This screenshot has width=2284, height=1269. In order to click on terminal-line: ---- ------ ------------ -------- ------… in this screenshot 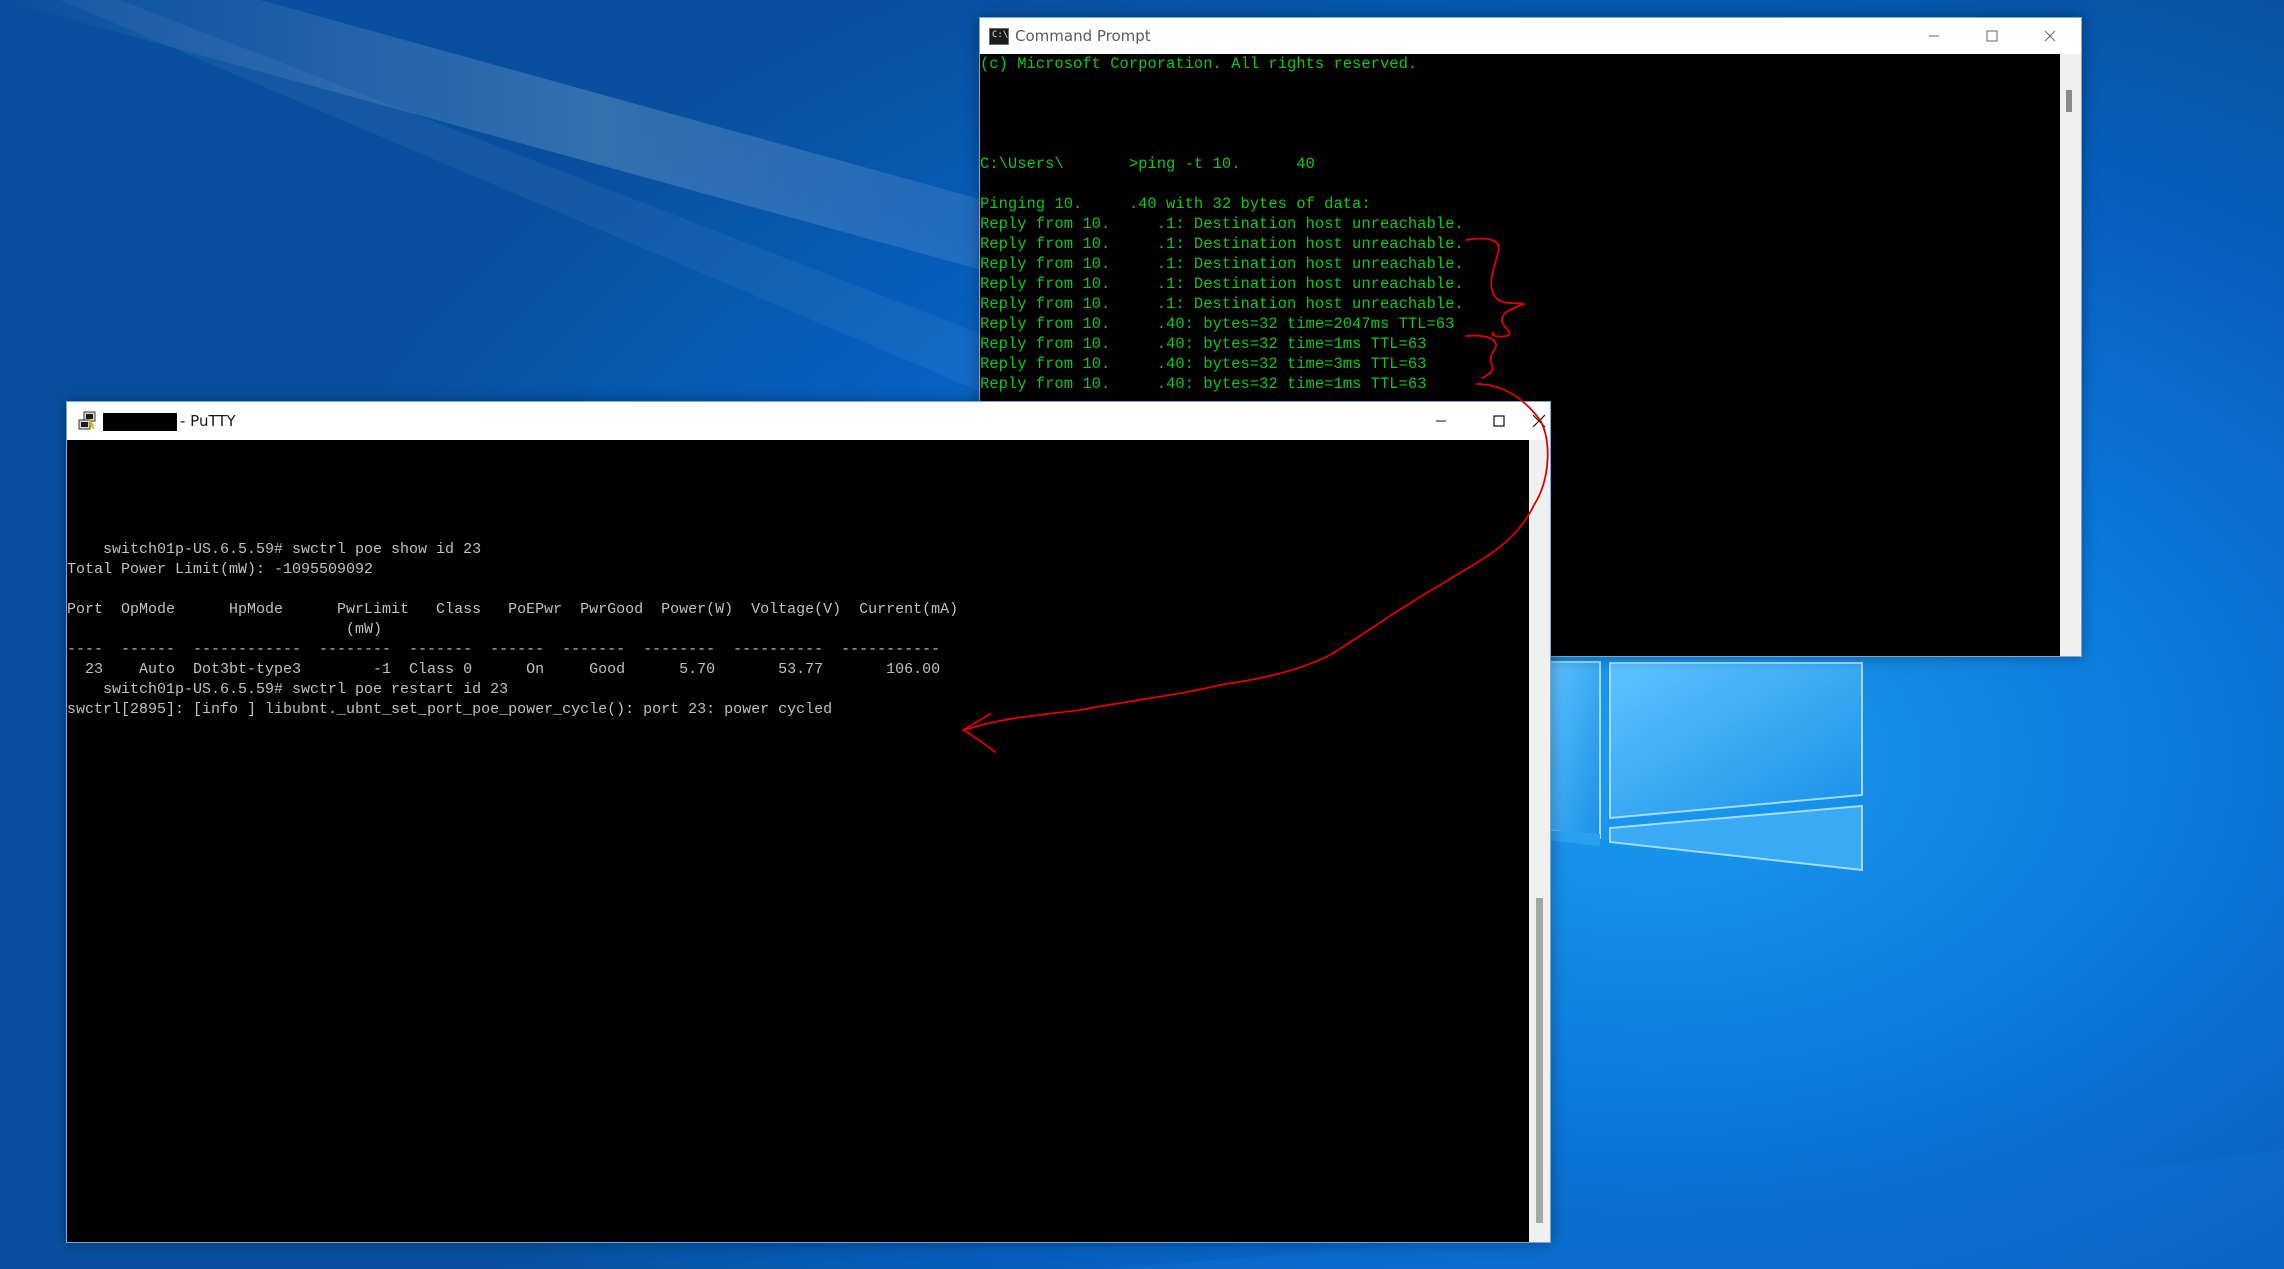, I will do `click(504, 649)`.